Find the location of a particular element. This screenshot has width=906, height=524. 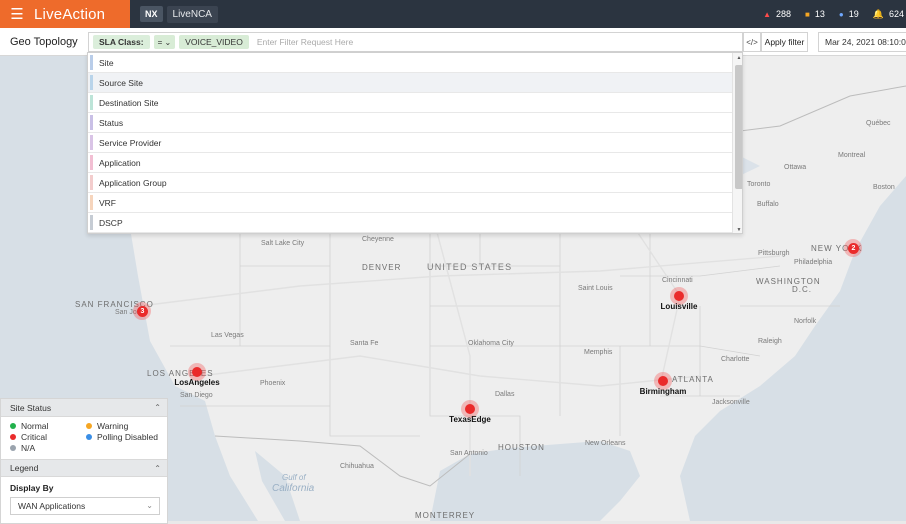

suggestion-label: Application Group is located at coordinates (133, 182).